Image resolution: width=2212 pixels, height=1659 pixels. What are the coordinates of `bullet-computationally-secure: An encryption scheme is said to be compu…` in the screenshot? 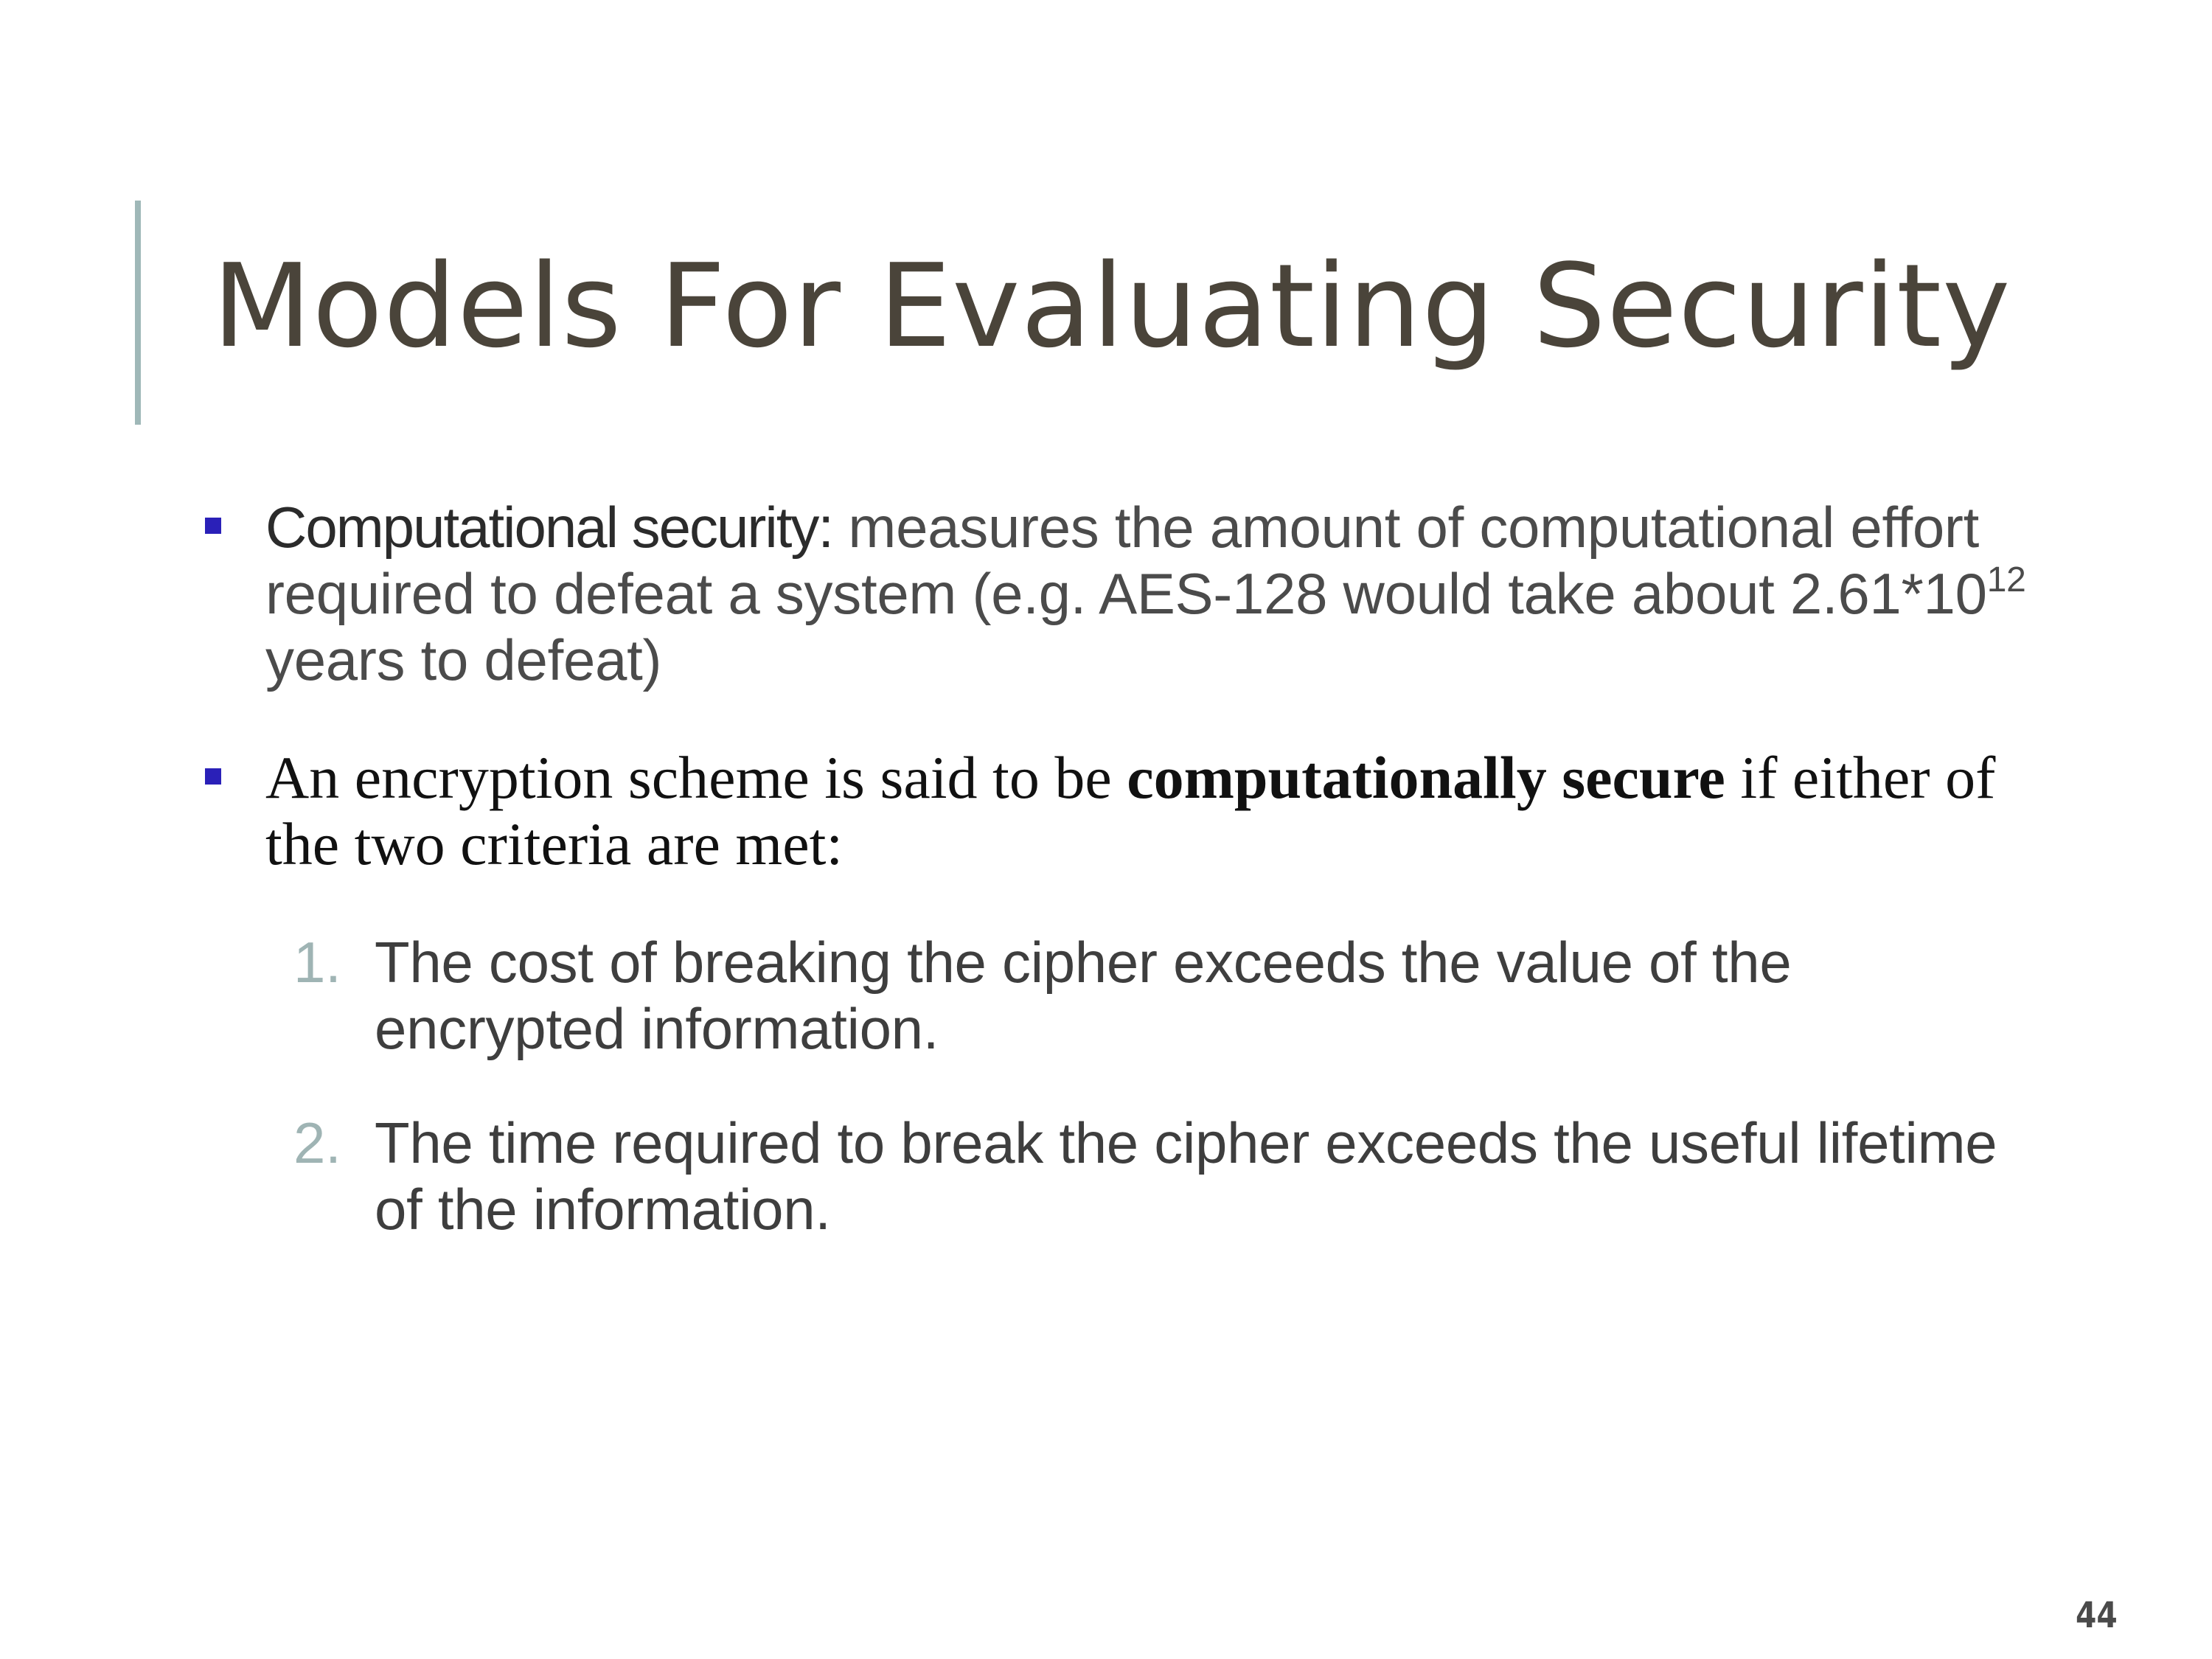 It's located at (1120, 811).